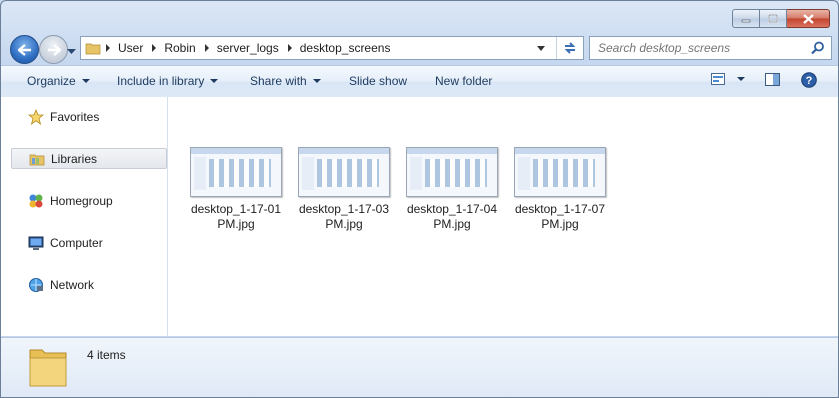  I want to click on maximize-button, so click(773, 18).